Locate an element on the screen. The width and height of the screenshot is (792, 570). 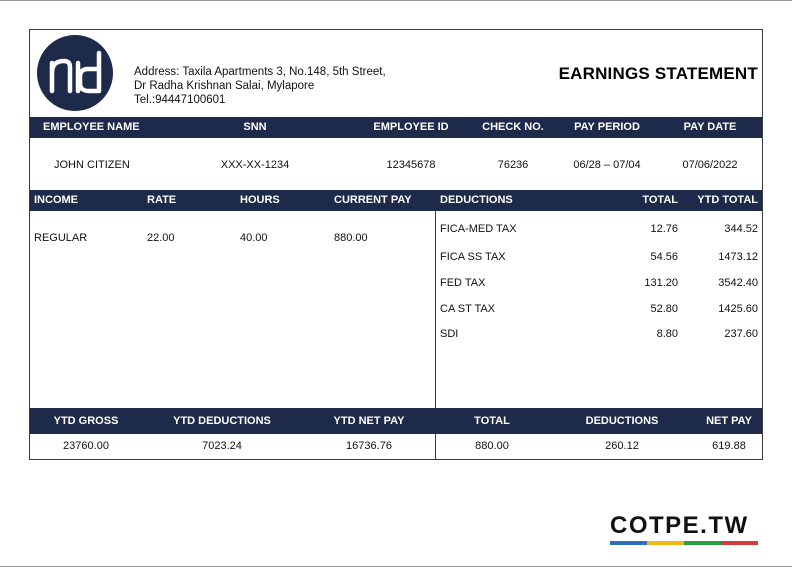
col-header-snn: SNN is located at coordinates (255, 127).